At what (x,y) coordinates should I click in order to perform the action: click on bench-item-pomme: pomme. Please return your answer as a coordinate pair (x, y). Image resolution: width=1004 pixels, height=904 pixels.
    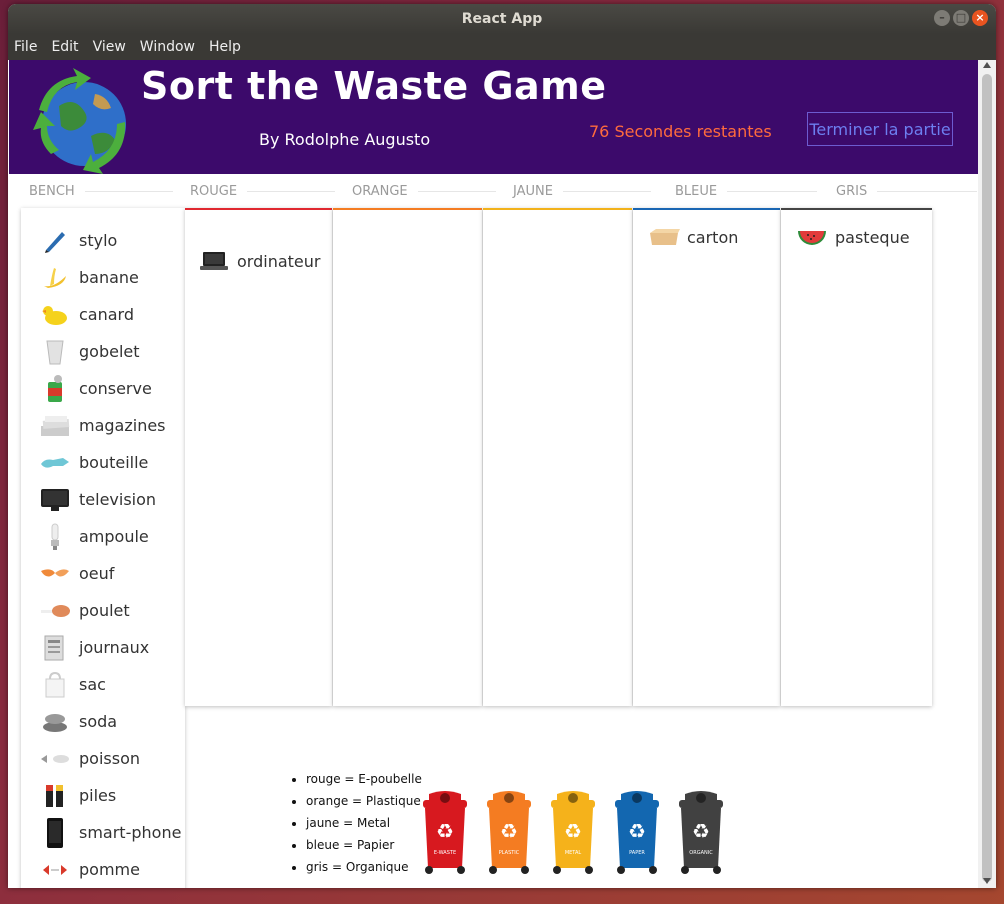
    Looking at the image, I should click on (109, 869).